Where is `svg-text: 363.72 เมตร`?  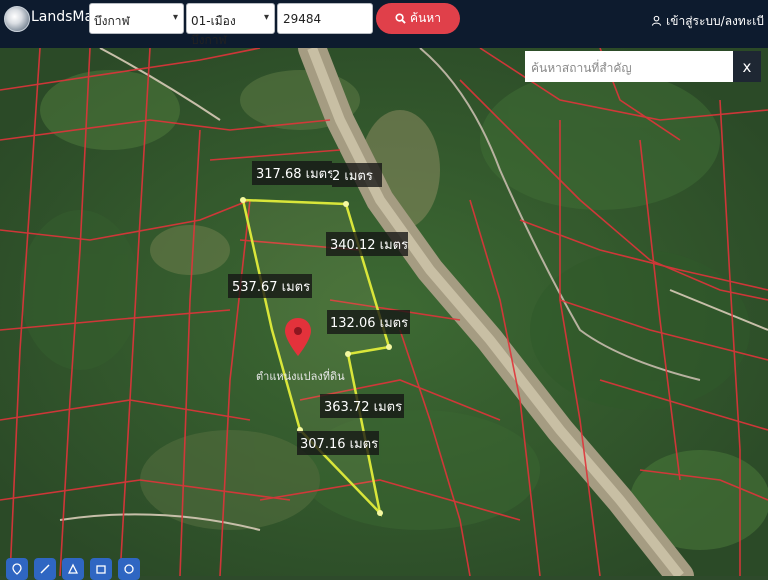 svg-text: 363.72 เมตร is located at coordinates (363, 407).